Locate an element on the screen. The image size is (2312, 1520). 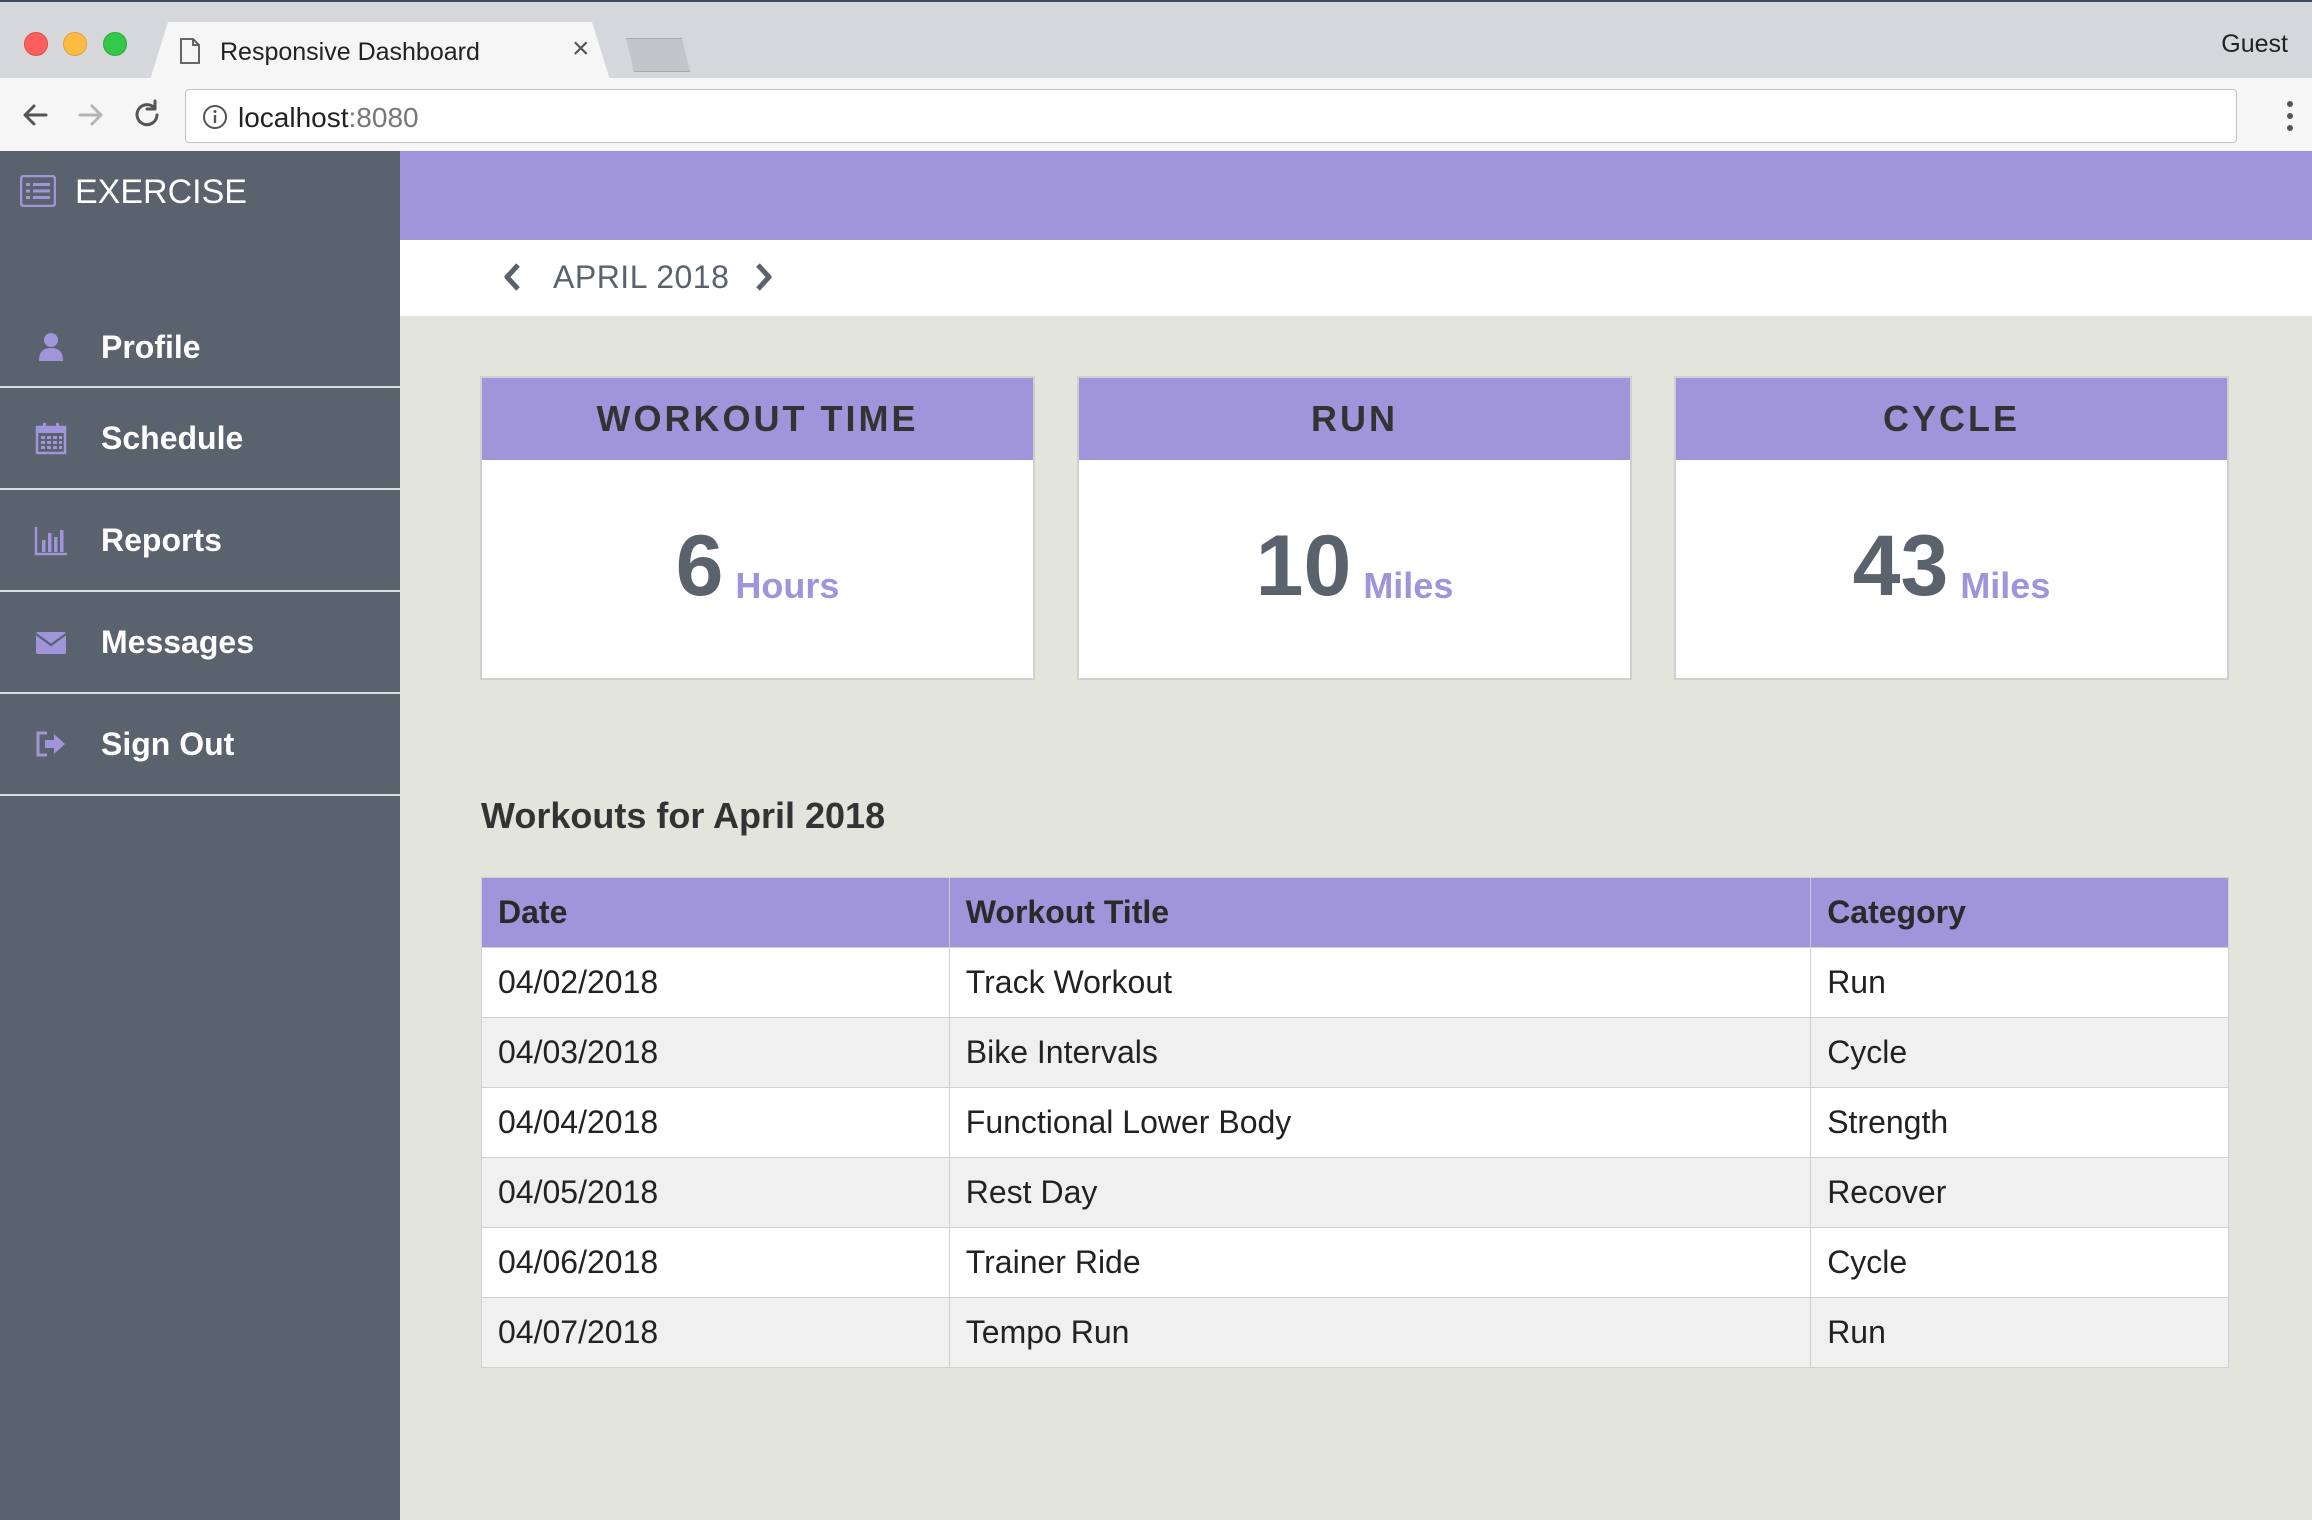
chevron-right-icon is located at coordinates (764, 277).